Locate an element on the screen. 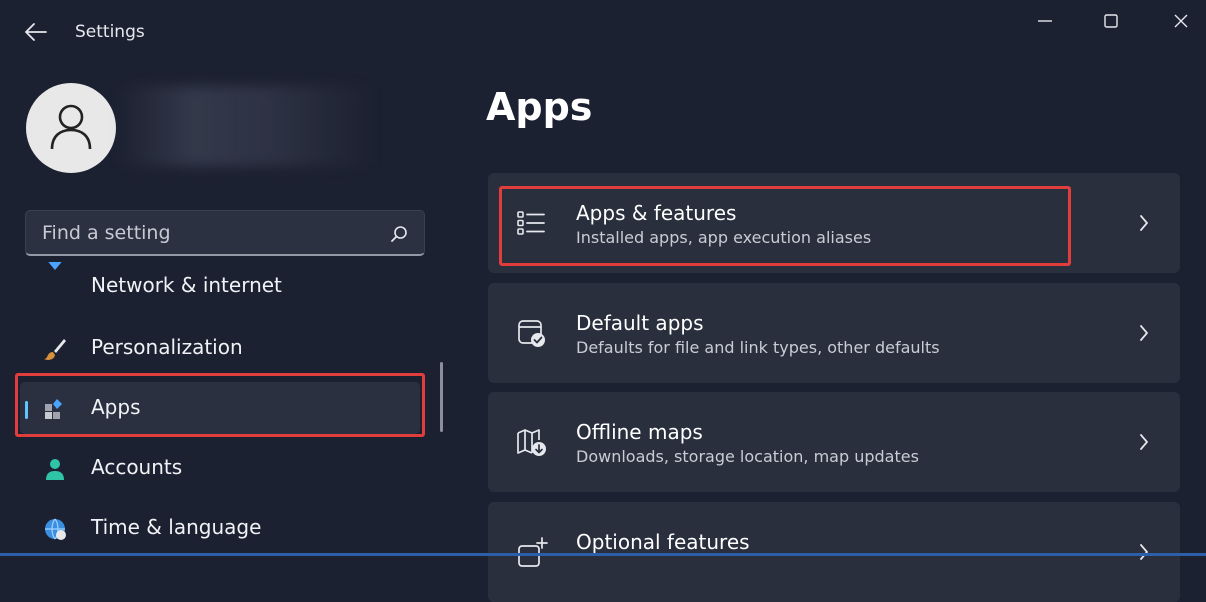 The height and width of the screenshot is (602, 1206). card-title: Default apps is located at coordinates (640, 323).